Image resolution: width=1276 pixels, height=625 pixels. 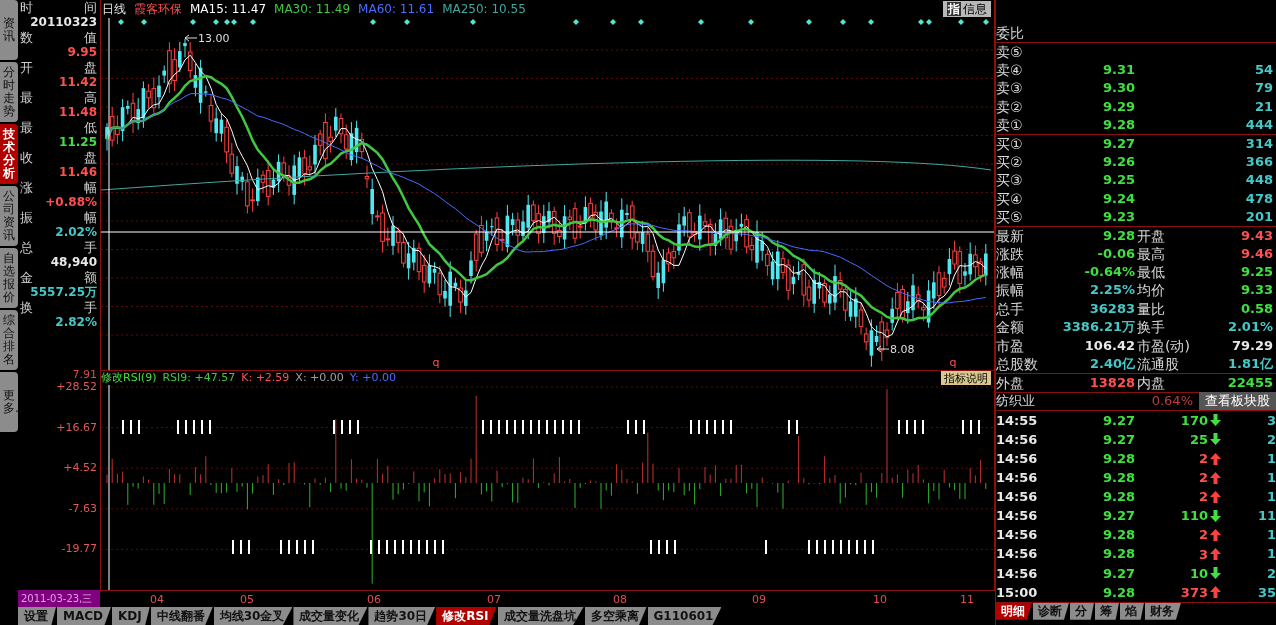 What do you see at coordinates (1256, 272) in the screenshot?
I see `stat-value: 9.25` at bounding box center [1256, 272].